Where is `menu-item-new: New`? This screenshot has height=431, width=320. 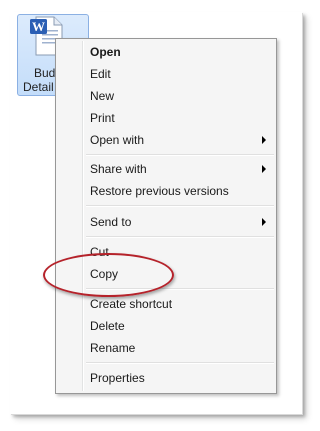 menu-item-new: New is located at coordinates (166, 96).